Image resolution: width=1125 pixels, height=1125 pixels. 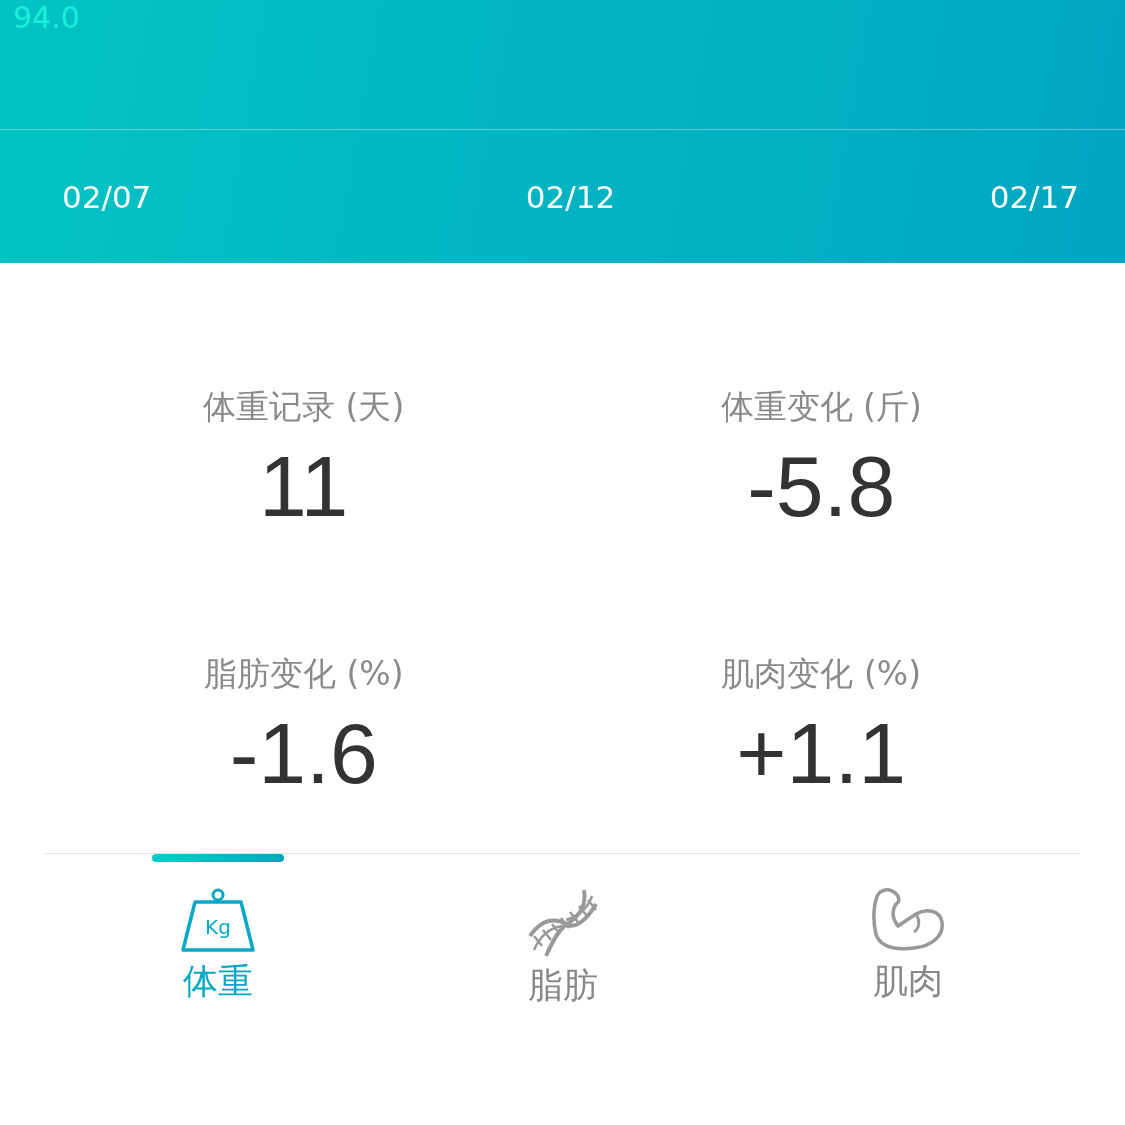 I want to click on stat-label: 脂肪变化 (%), so click(x=303, y=674).